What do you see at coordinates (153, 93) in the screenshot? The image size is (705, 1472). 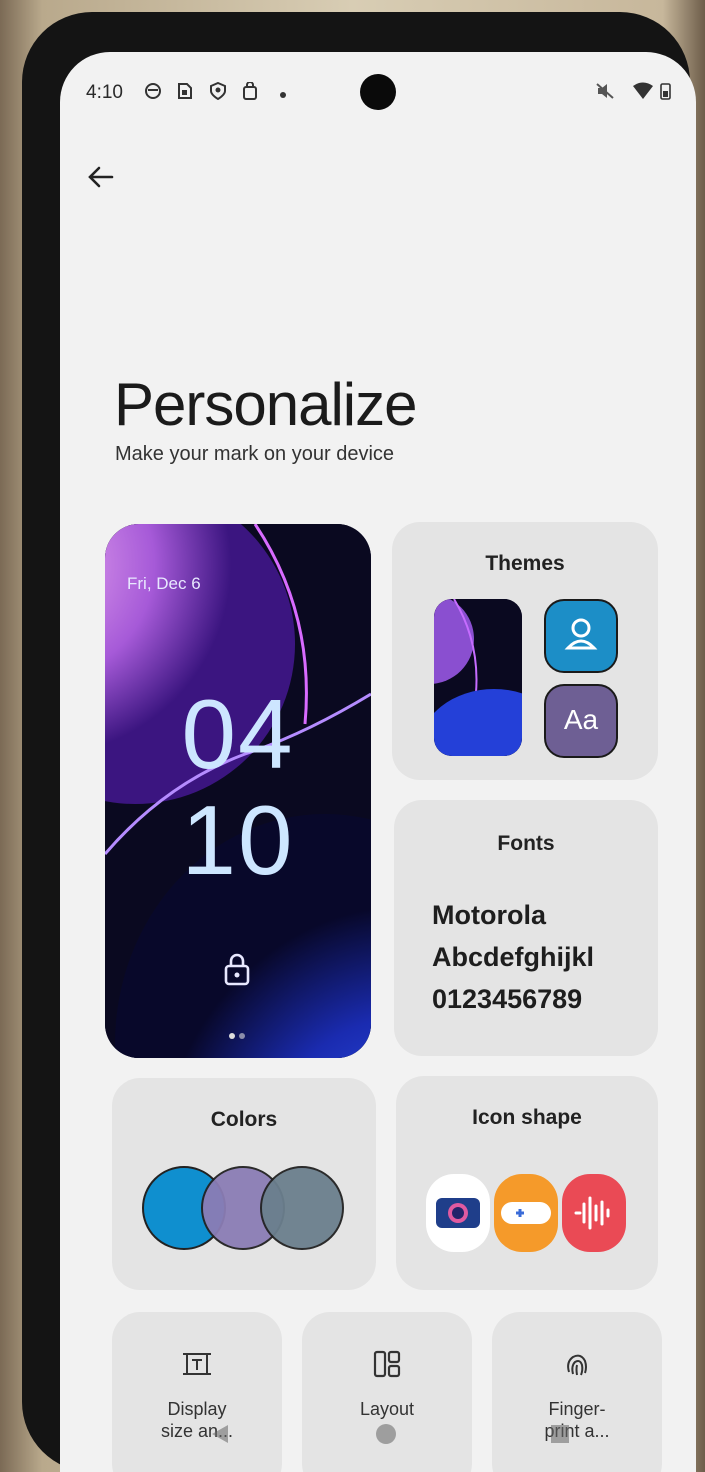 I see `app-notification-icon` at bounding box center [153, 93].